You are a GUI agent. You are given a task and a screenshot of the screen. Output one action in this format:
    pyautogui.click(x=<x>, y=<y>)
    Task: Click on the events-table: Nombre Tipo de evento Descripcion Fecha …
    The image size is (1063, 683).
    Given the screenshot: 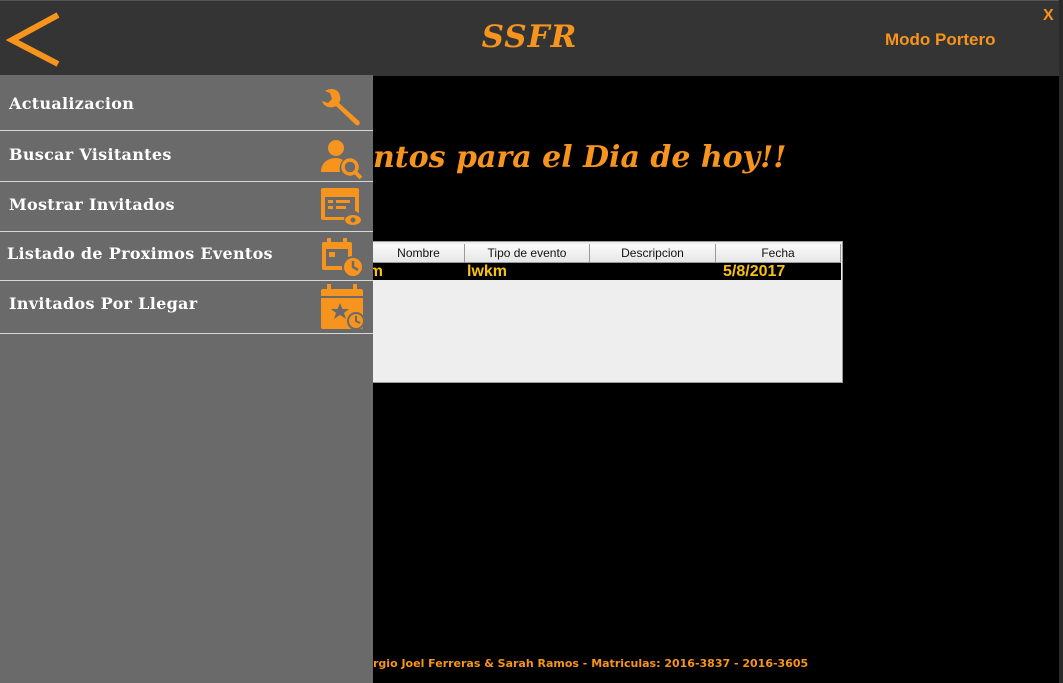 What is the action you would take?
    pyautogui.click(x=608, y=312)
    